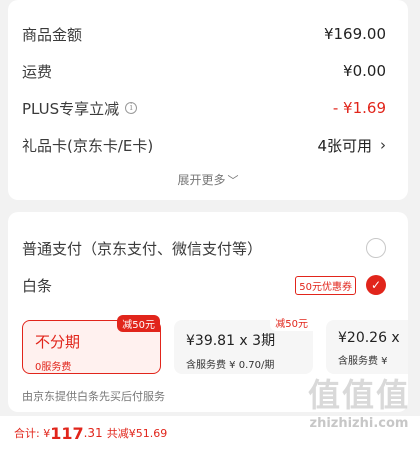 This screenshot has width=420, height=450. What do you see at coordinates (363, 361) in the screenshot?
I see `plan-fee-label: 含服务费 ¥` at bounding box center [363, 361].